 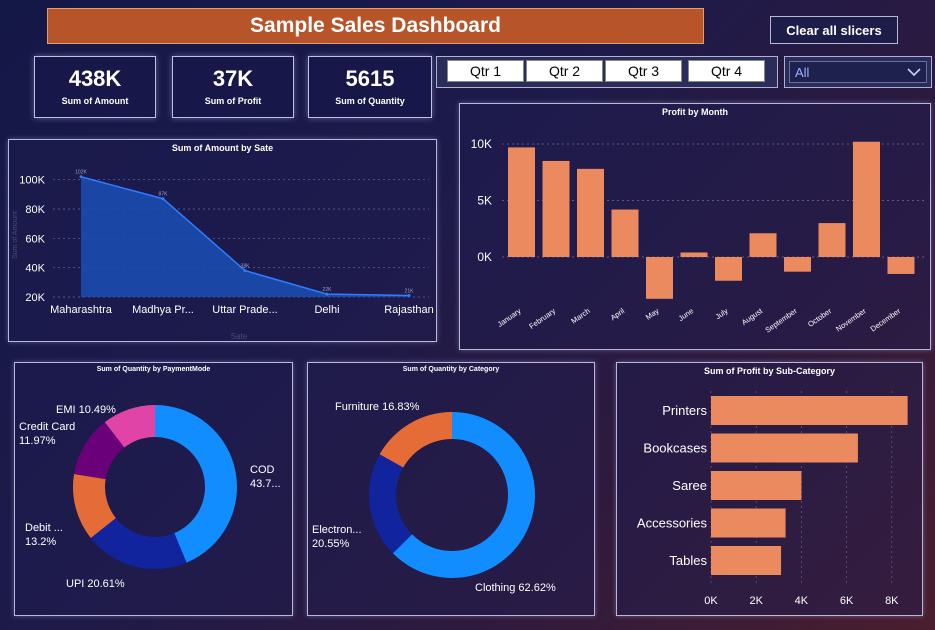 I want to click on slice-label: Debit ... 13.2%, so click(x=44, y=535).